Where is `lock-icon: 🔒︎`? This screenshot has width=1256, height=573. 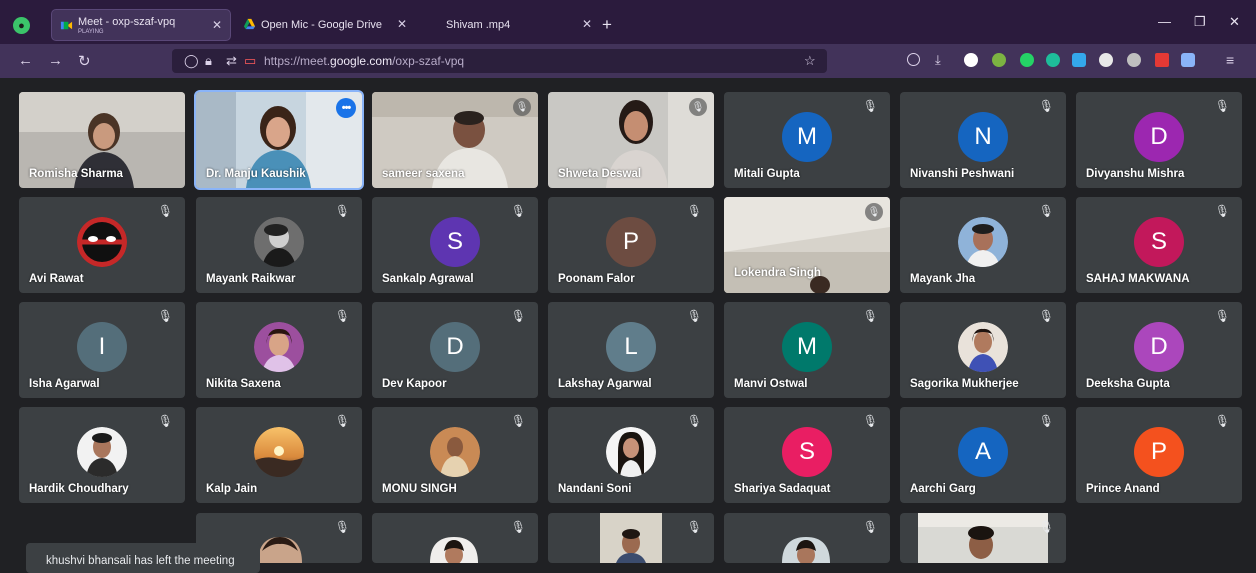
lock-icon: 🔒︎ is located at coordinates (208, 61).